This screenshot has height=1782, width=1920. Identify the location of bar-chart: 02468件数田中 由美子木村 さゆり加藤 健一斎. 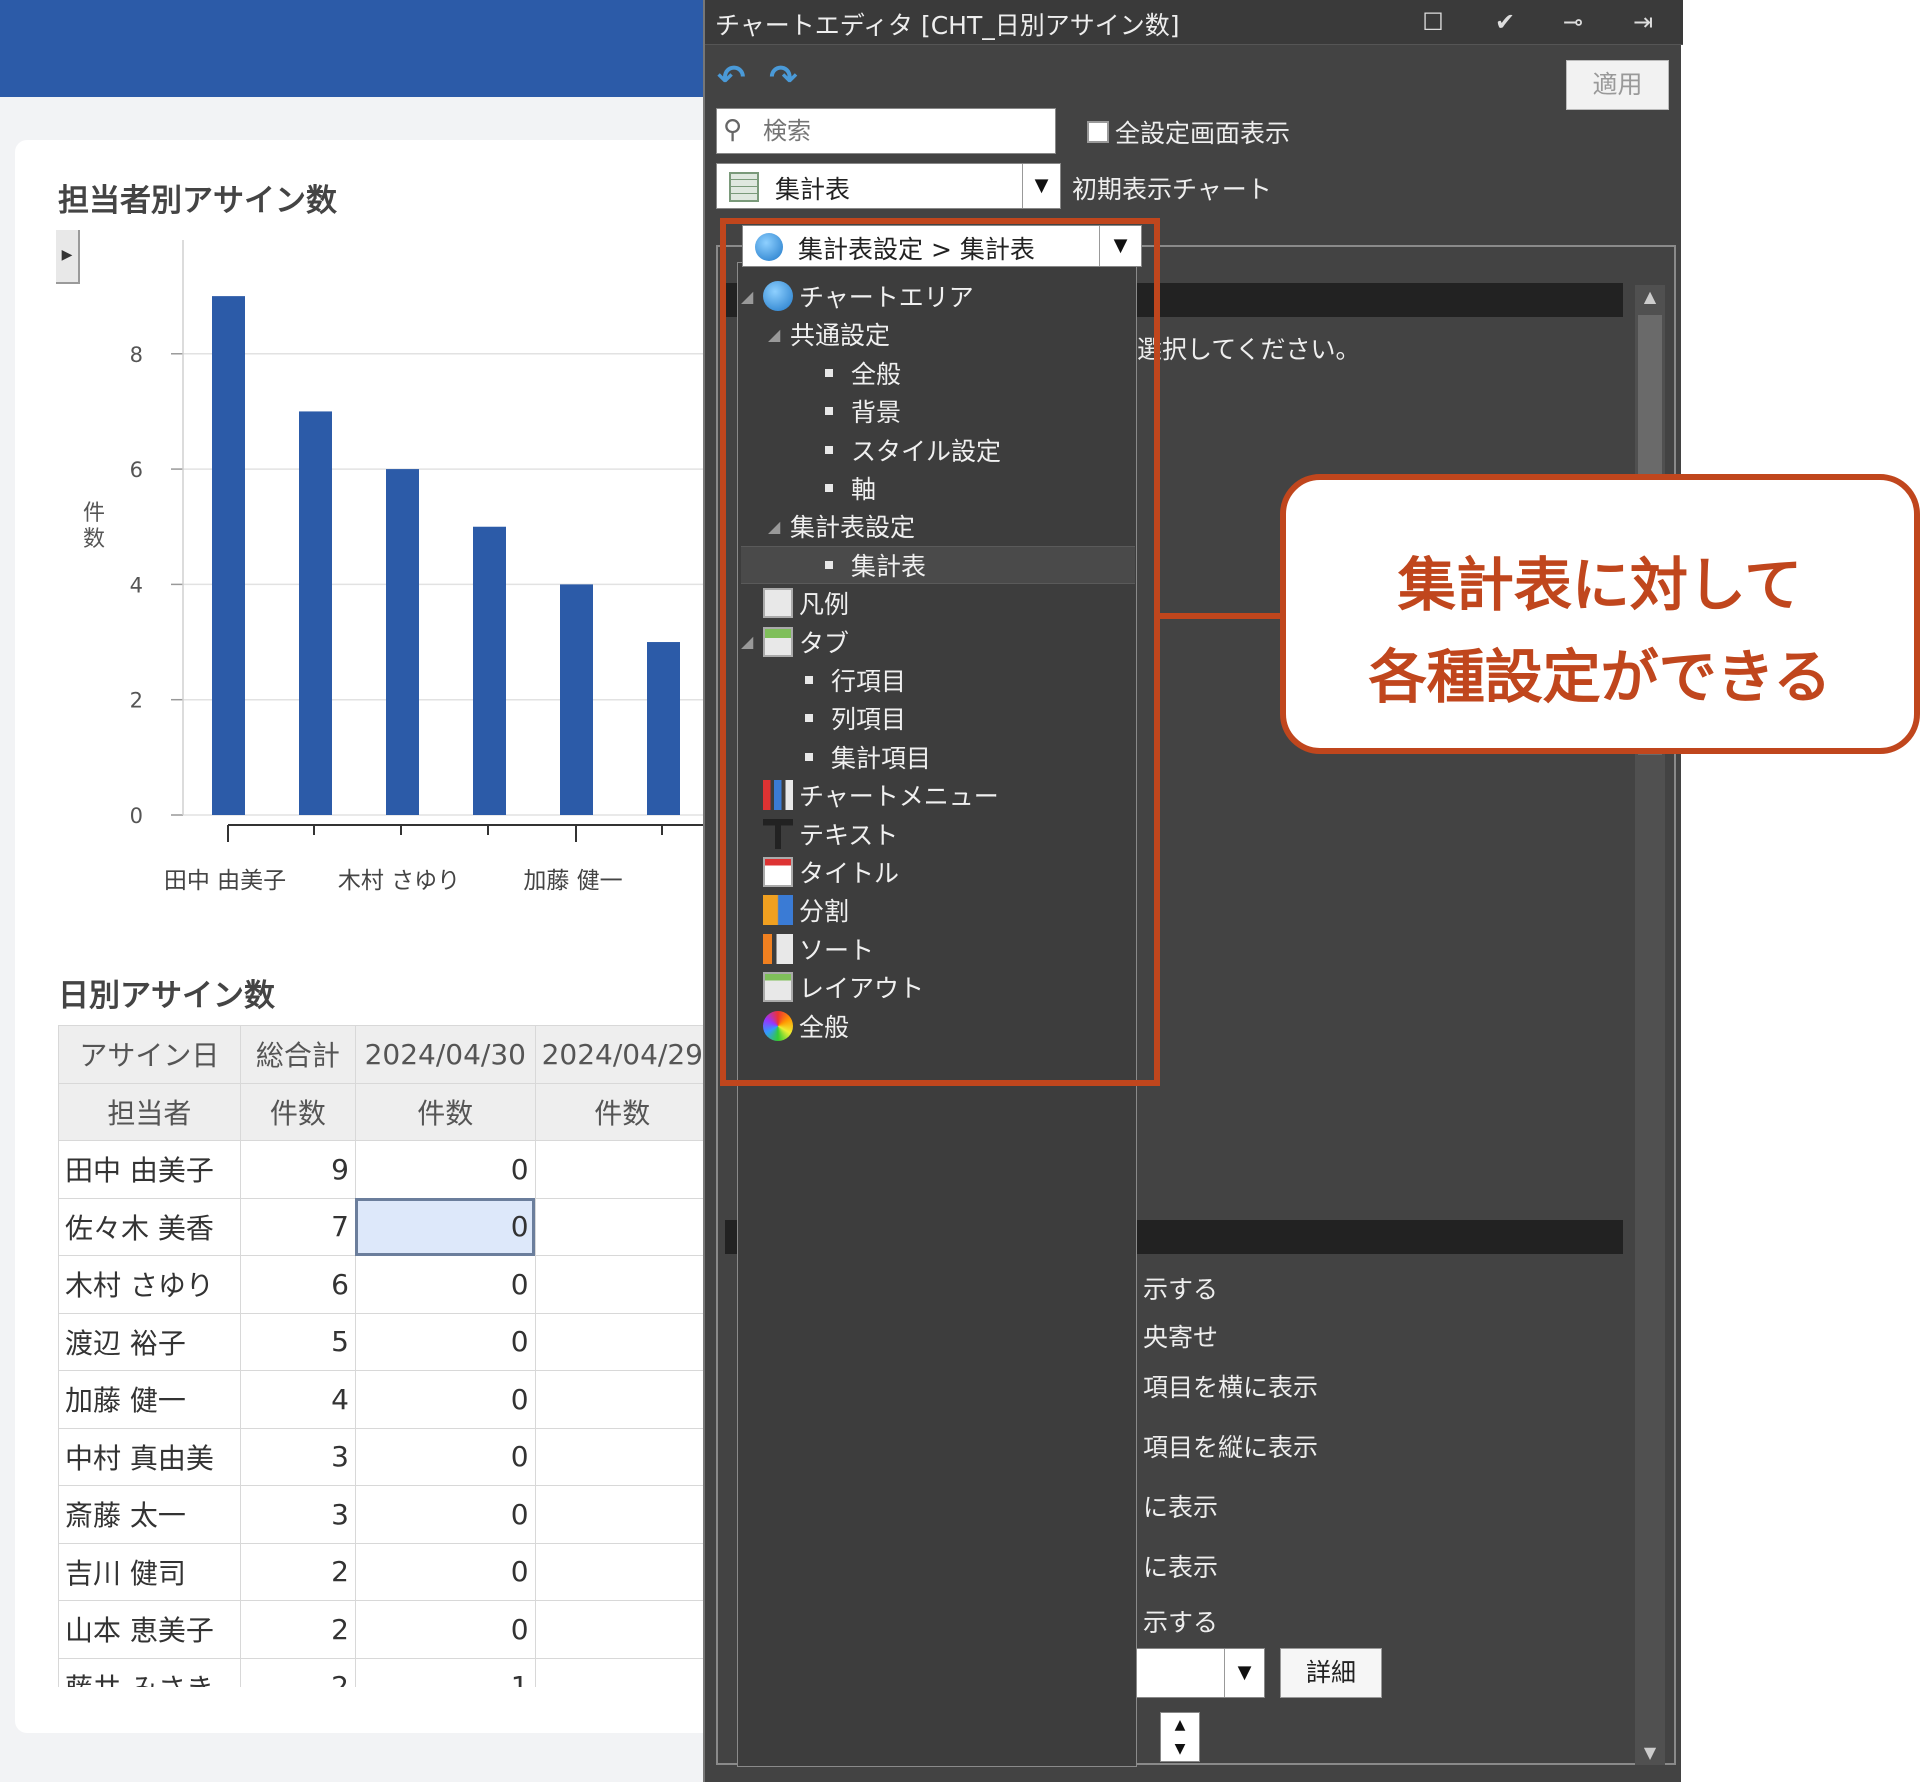
(394, 567).